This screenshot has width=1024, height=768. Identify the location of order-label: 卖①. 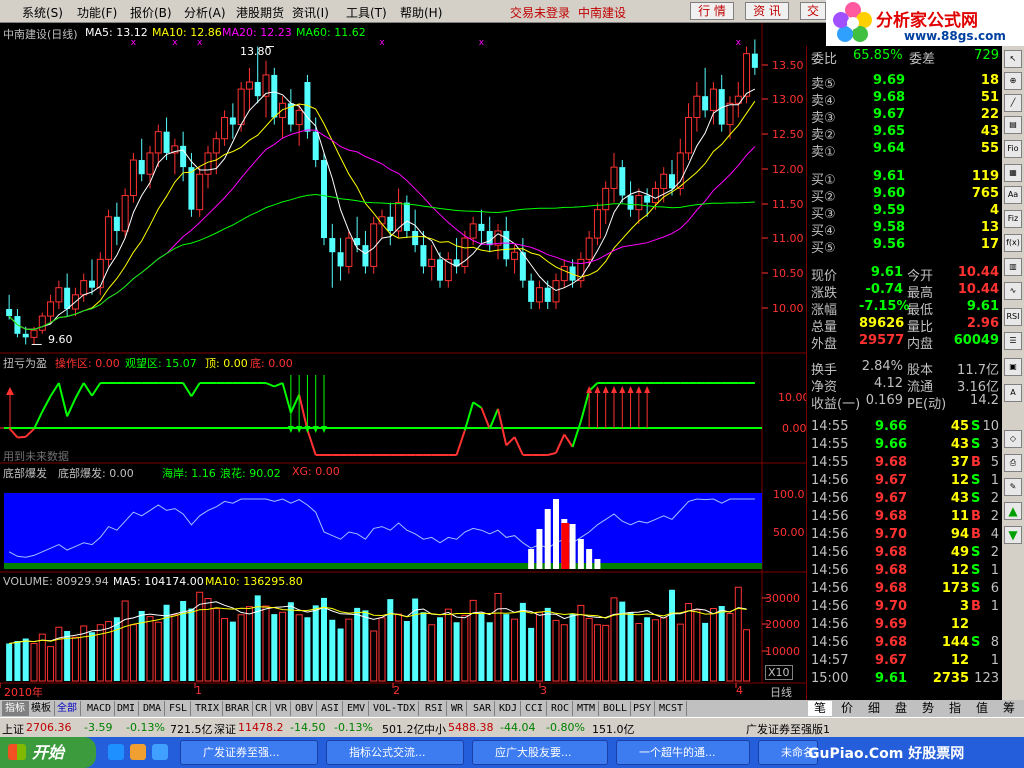
(823, 152).